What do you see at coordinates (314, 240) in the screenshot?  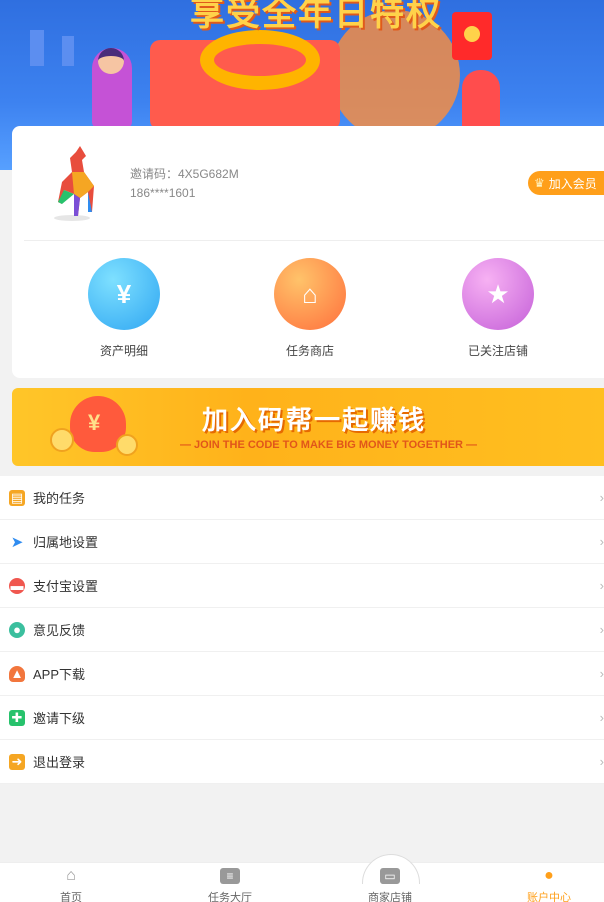 I see `divider` at bounding box center [314, 240].